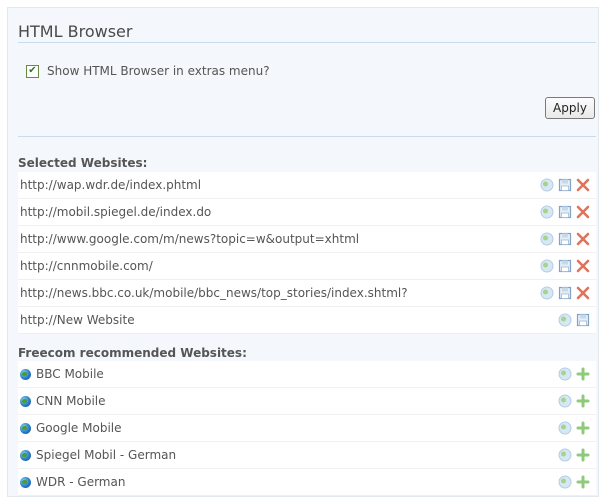  I want to click on website-name: Google Mobile, so click(79, 428).